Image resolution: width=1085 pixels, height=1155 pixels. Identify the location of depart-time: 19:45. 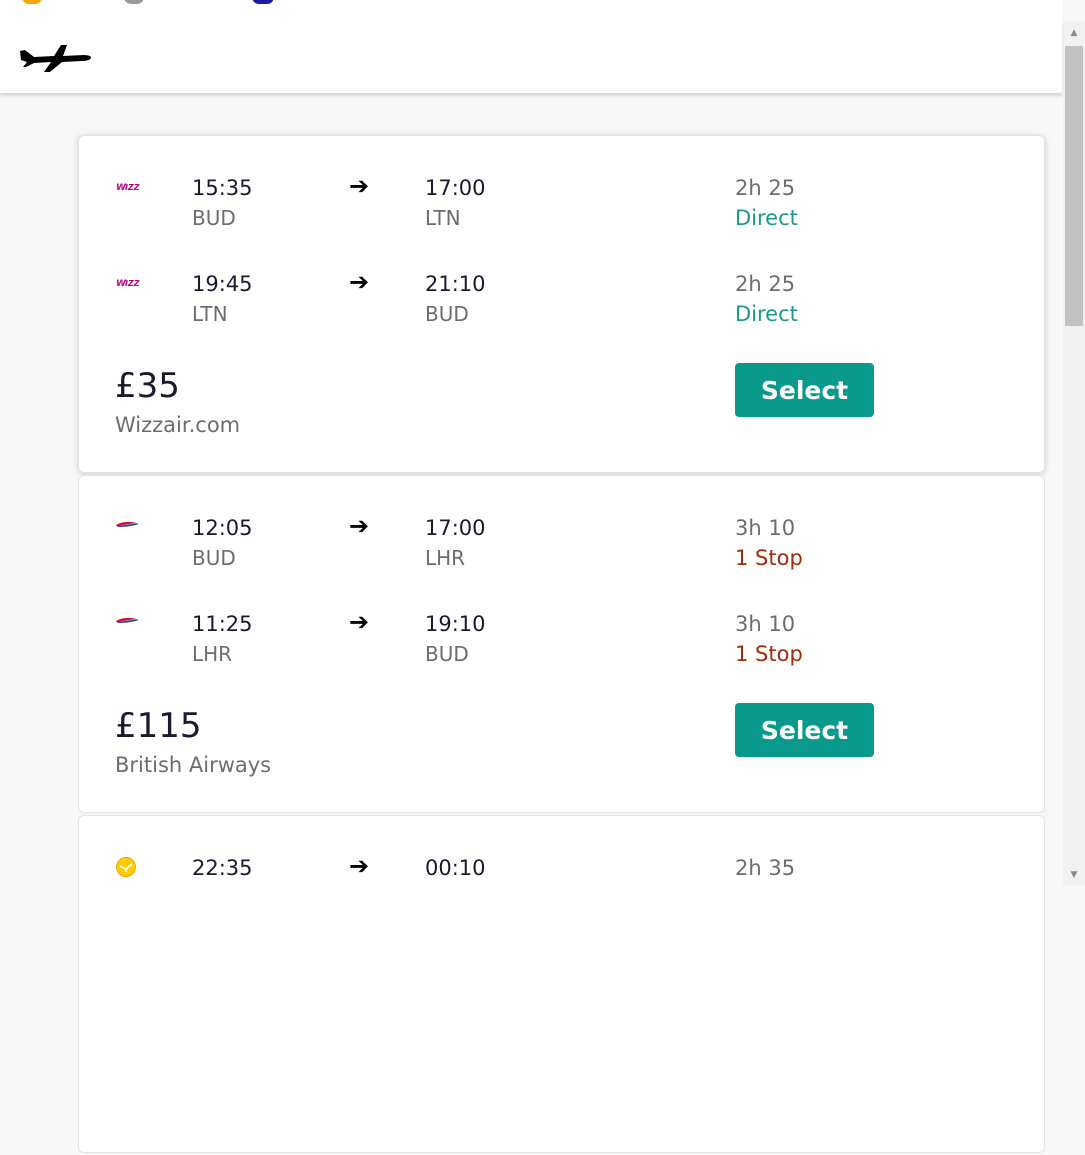
(222, 284).